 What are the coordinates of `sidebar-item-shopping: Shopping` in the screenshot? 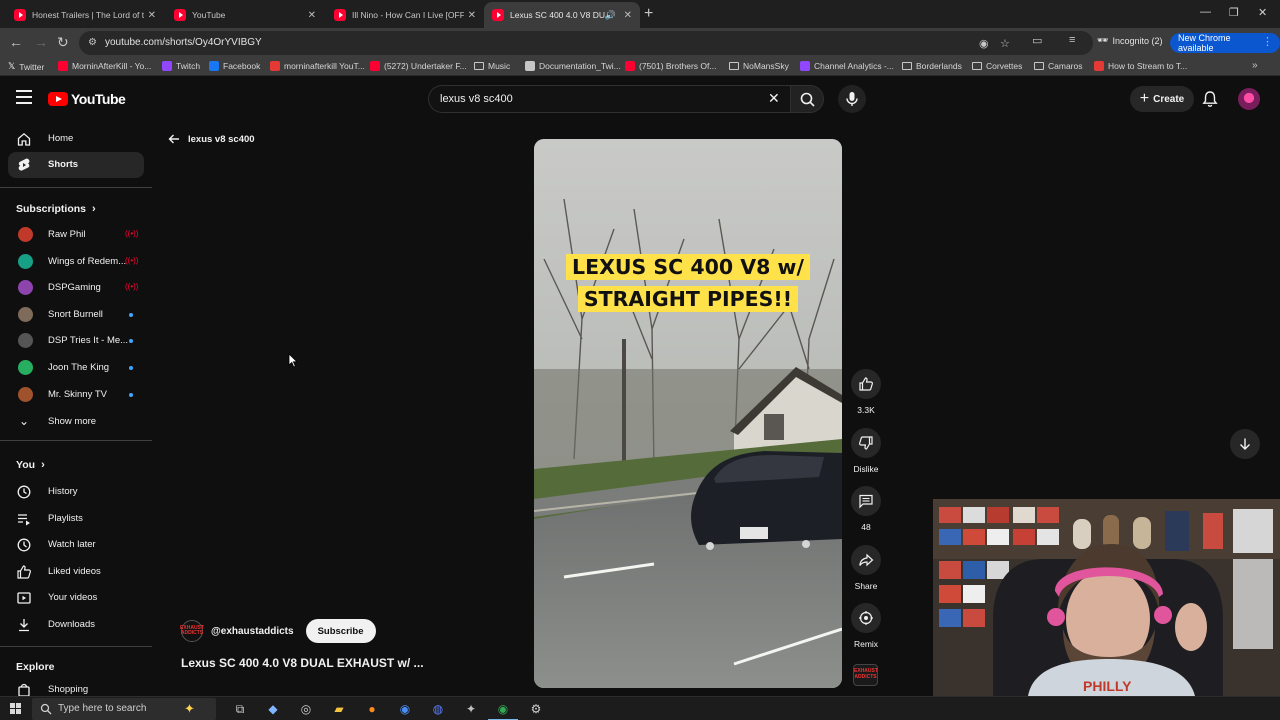 It's located at (76, 686).